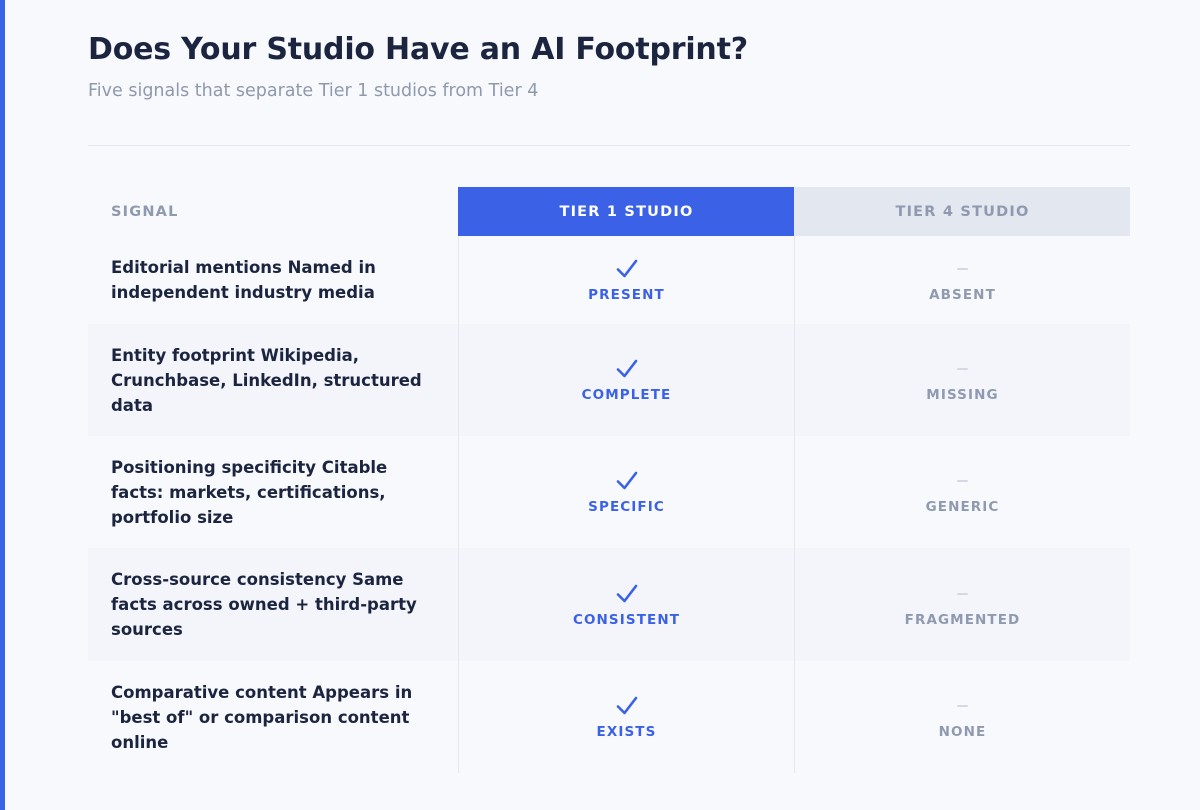  What do you see at coordinates (626, 507) in the screenshot?
I see `tier1-status: SPECIFIC` at bounding box center [626, 507].